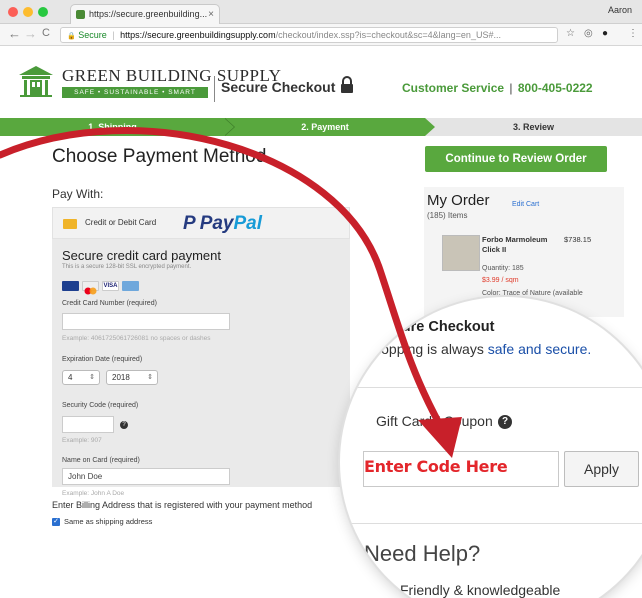  I want to click on security-help-icon: ?, so click(124, 425).